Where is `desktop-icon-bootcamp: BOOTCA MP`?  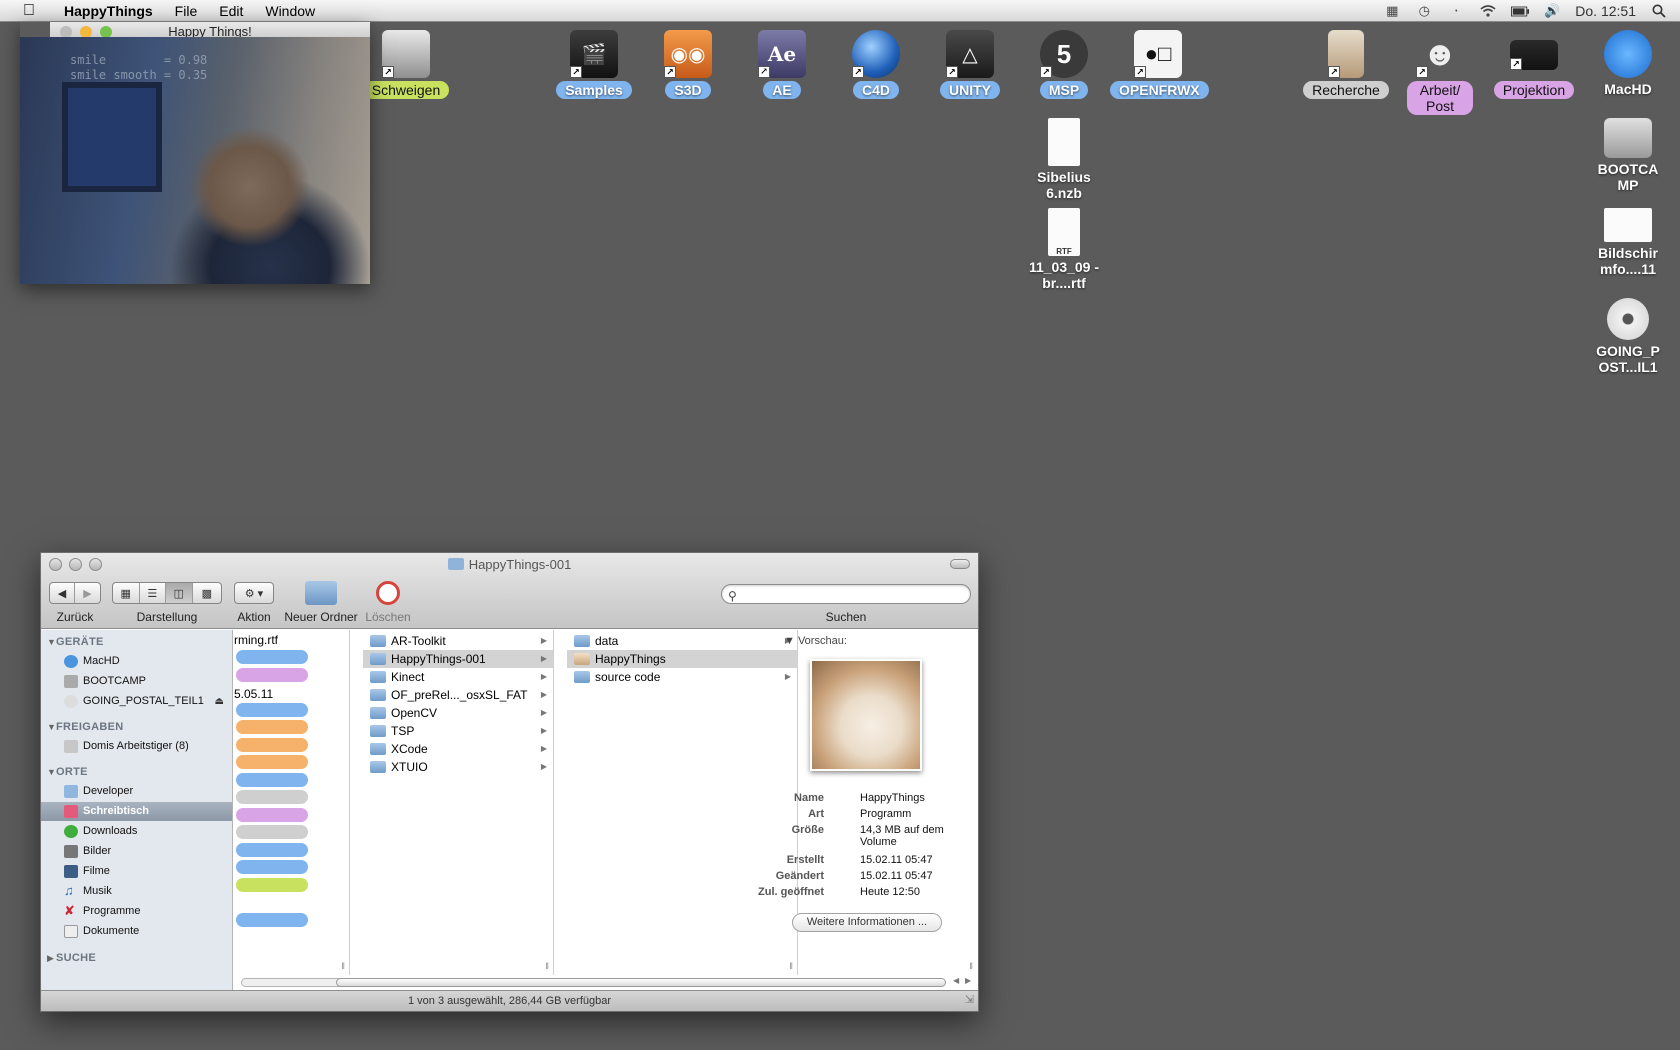
desktop-icon-bootcamp: BOOTCA MP is located at coordinates (1628, 156).